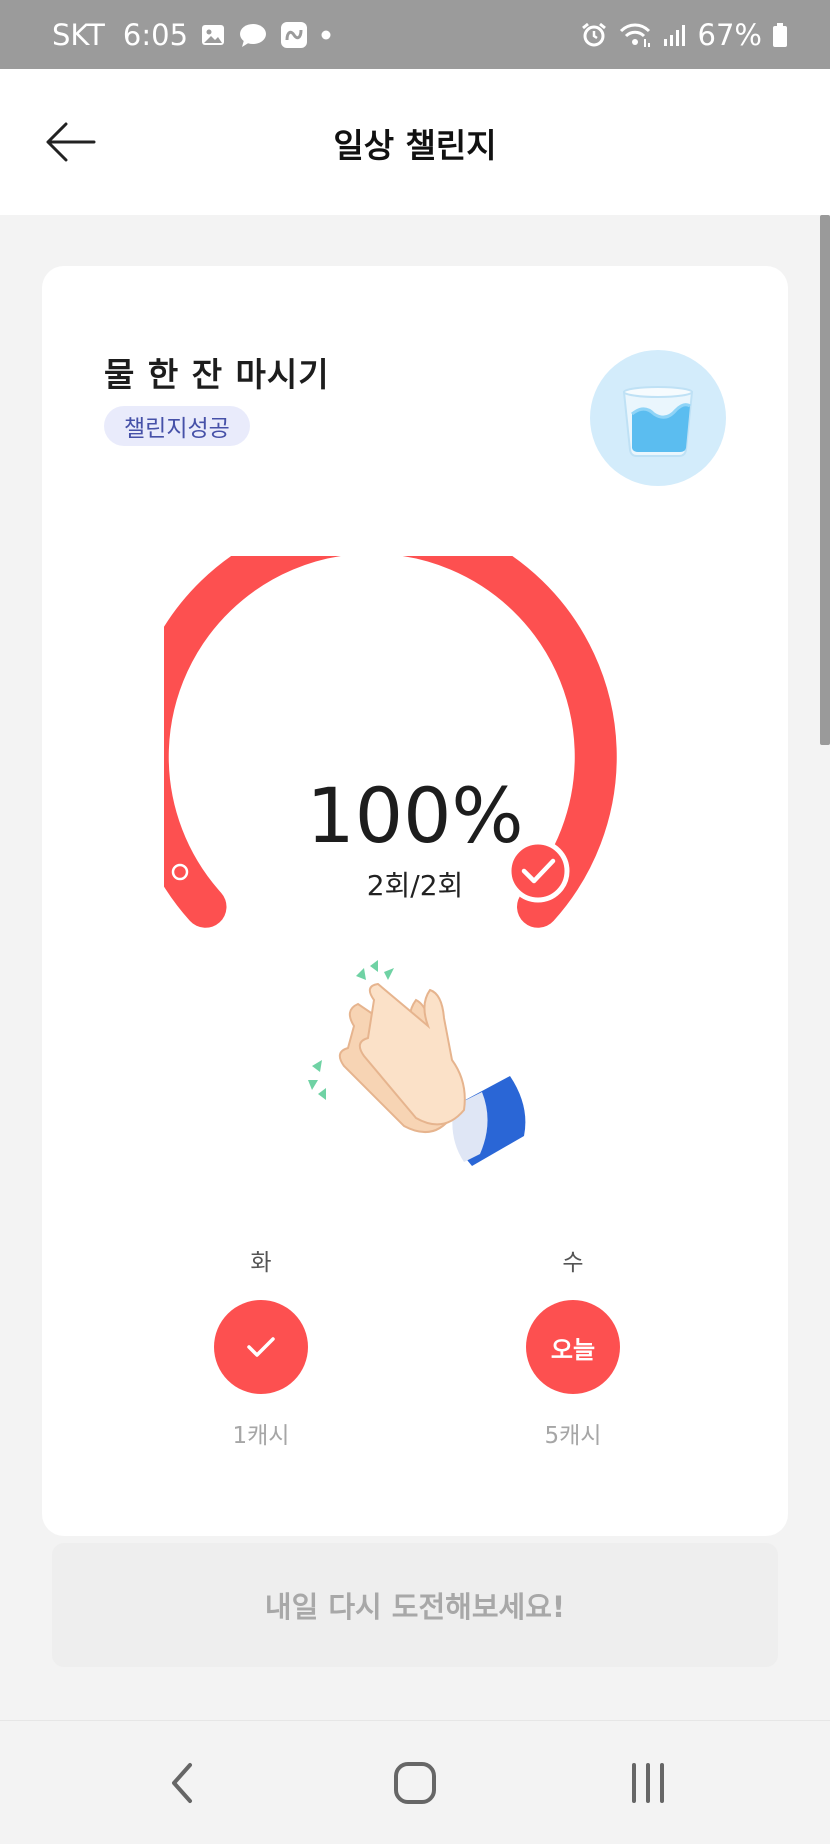 The image size is (830, 1844). Describe the element at coordinates (675, 35) in the screenshot. I see `signal-icon` at that location.